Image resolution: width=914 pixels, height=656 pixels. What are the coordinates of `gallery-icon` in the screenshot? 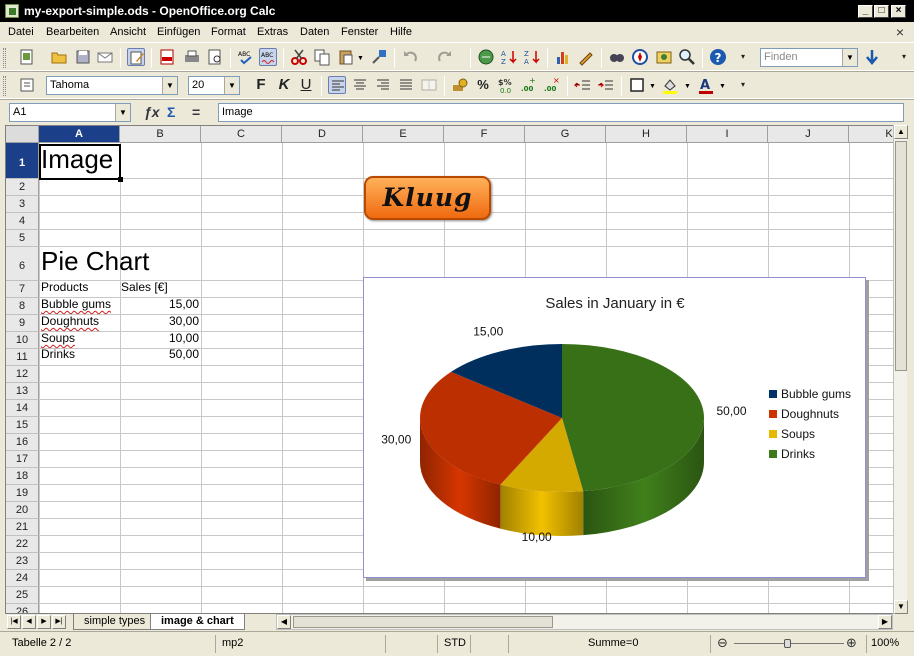 It's located at (664, 57).